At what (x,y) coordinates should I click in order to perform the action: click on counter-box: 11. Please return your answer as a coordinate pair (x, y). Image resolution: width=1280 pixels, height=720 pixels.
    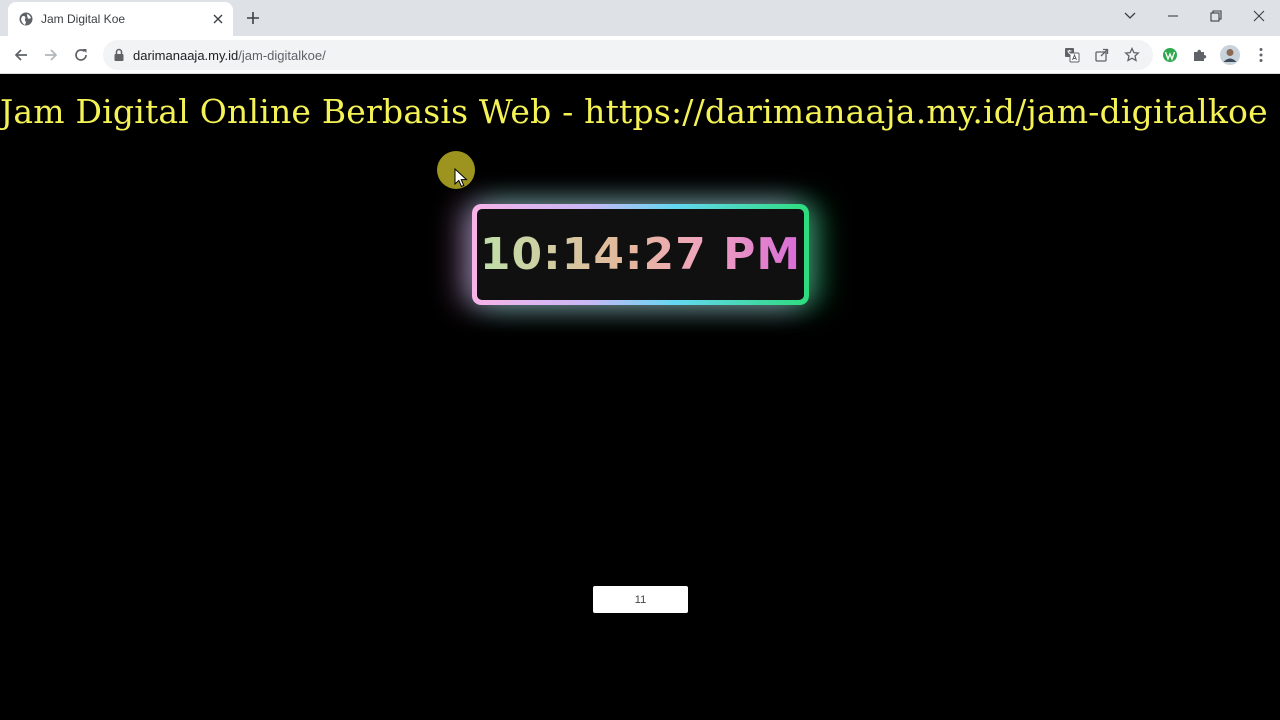
    Looking at the image, I should click on (640, 599).